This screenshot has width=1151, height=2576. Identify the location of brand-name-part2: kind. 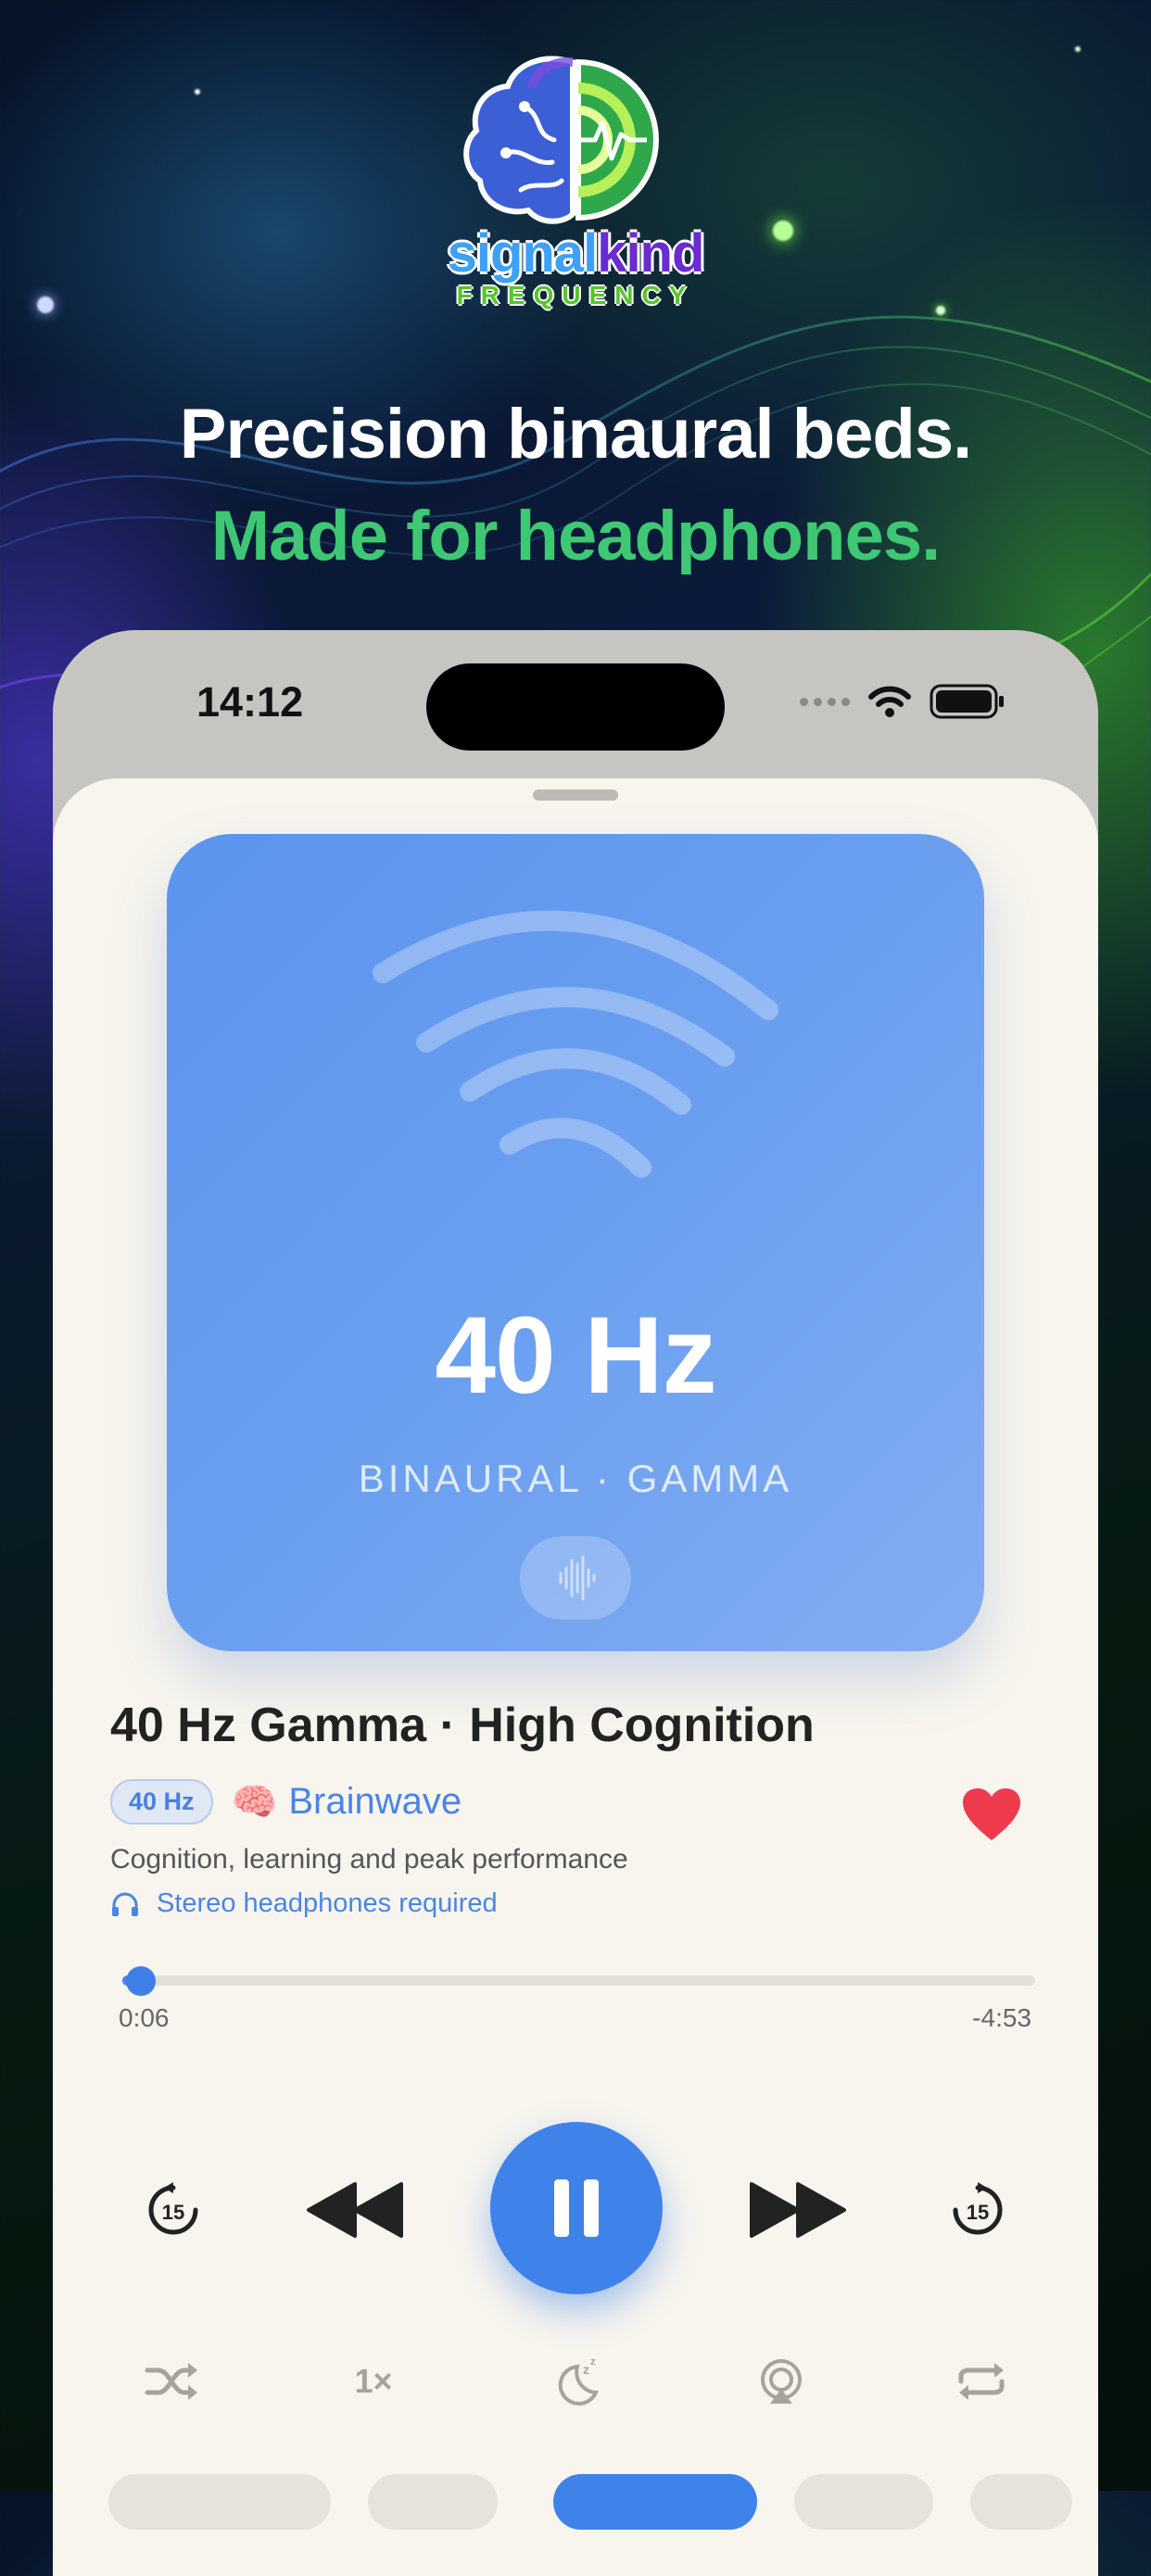
(650, 254).